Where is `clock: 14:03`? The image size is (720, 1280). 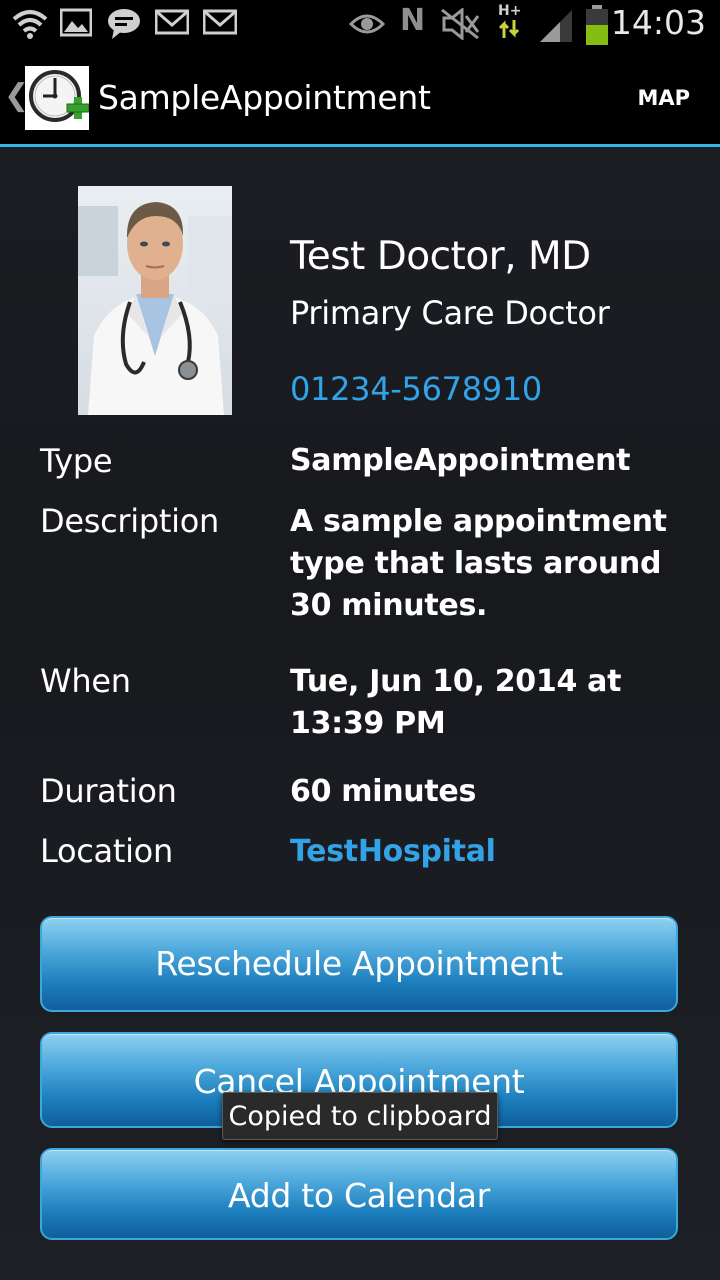 clock: 14:03 is located at coordinates (658, 22).